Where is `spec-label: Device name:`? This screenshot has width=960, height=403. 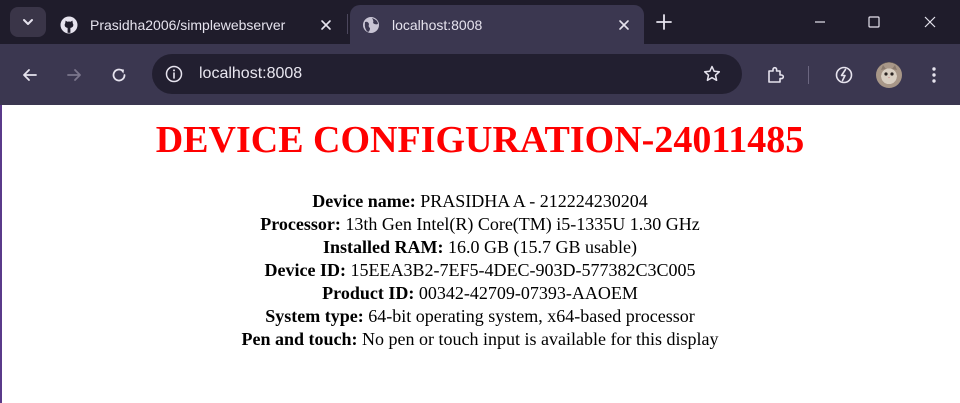
spec-label: Device name: is located at coordinates (364, 201).